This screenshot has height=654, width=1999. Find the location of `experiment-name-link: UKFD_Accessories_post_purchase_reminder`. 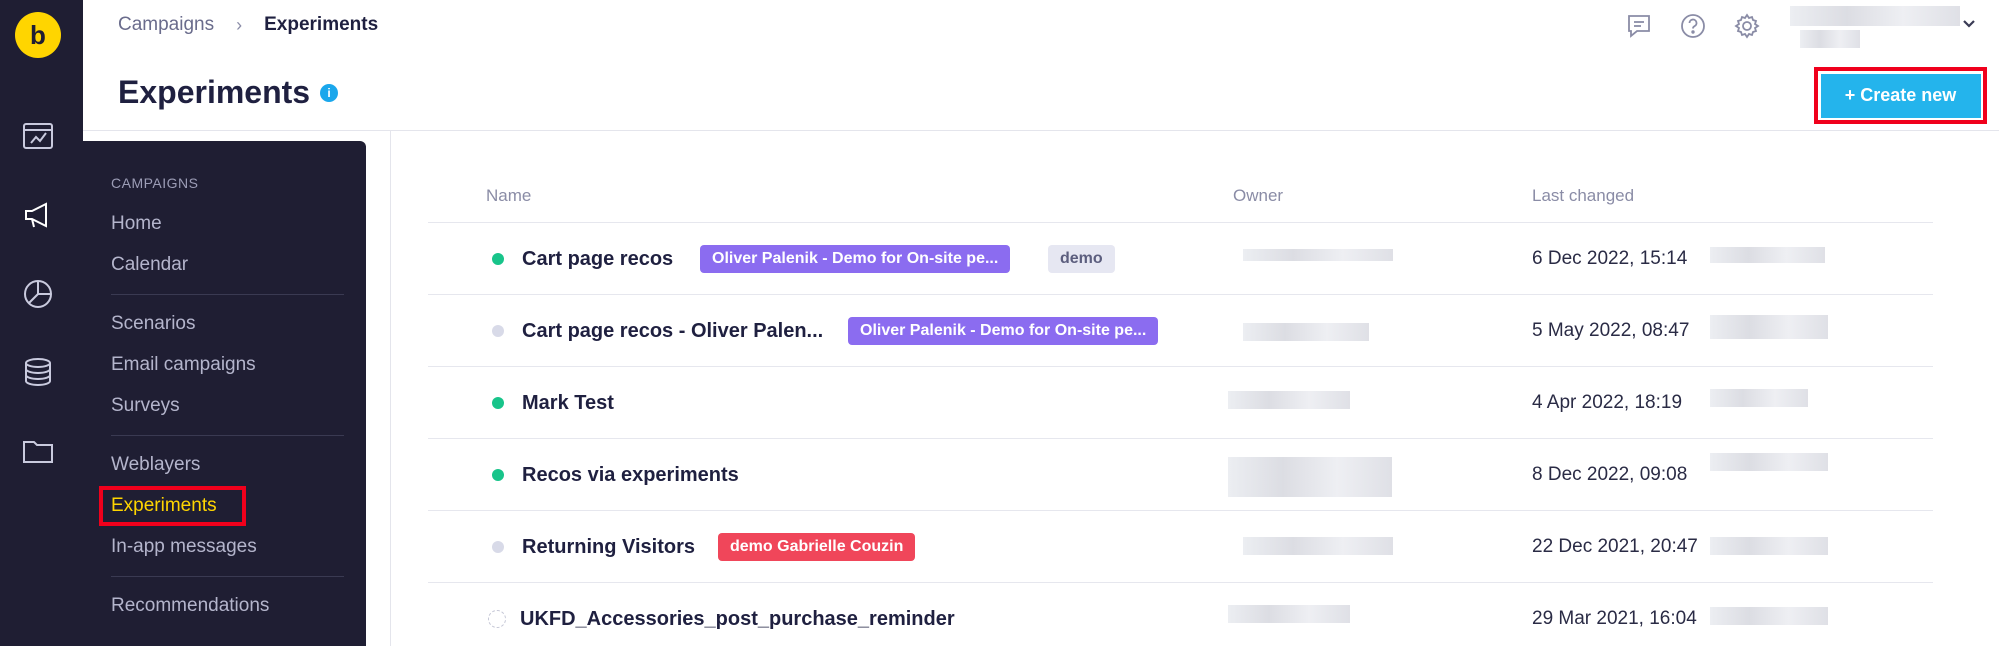

experiment-name-link: UKFD_Accessories_post_purchase_reminder is located at coordinates (737, 619).